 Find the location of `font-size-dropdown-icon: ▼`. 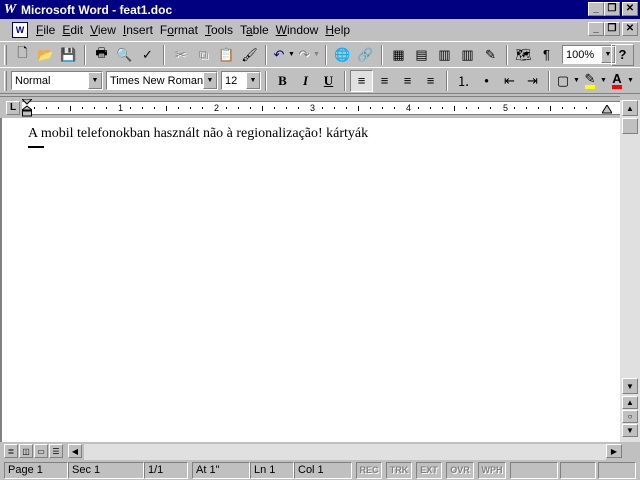

font-size-dropdown-icon: ▼ is located at coordinates (253, 80).